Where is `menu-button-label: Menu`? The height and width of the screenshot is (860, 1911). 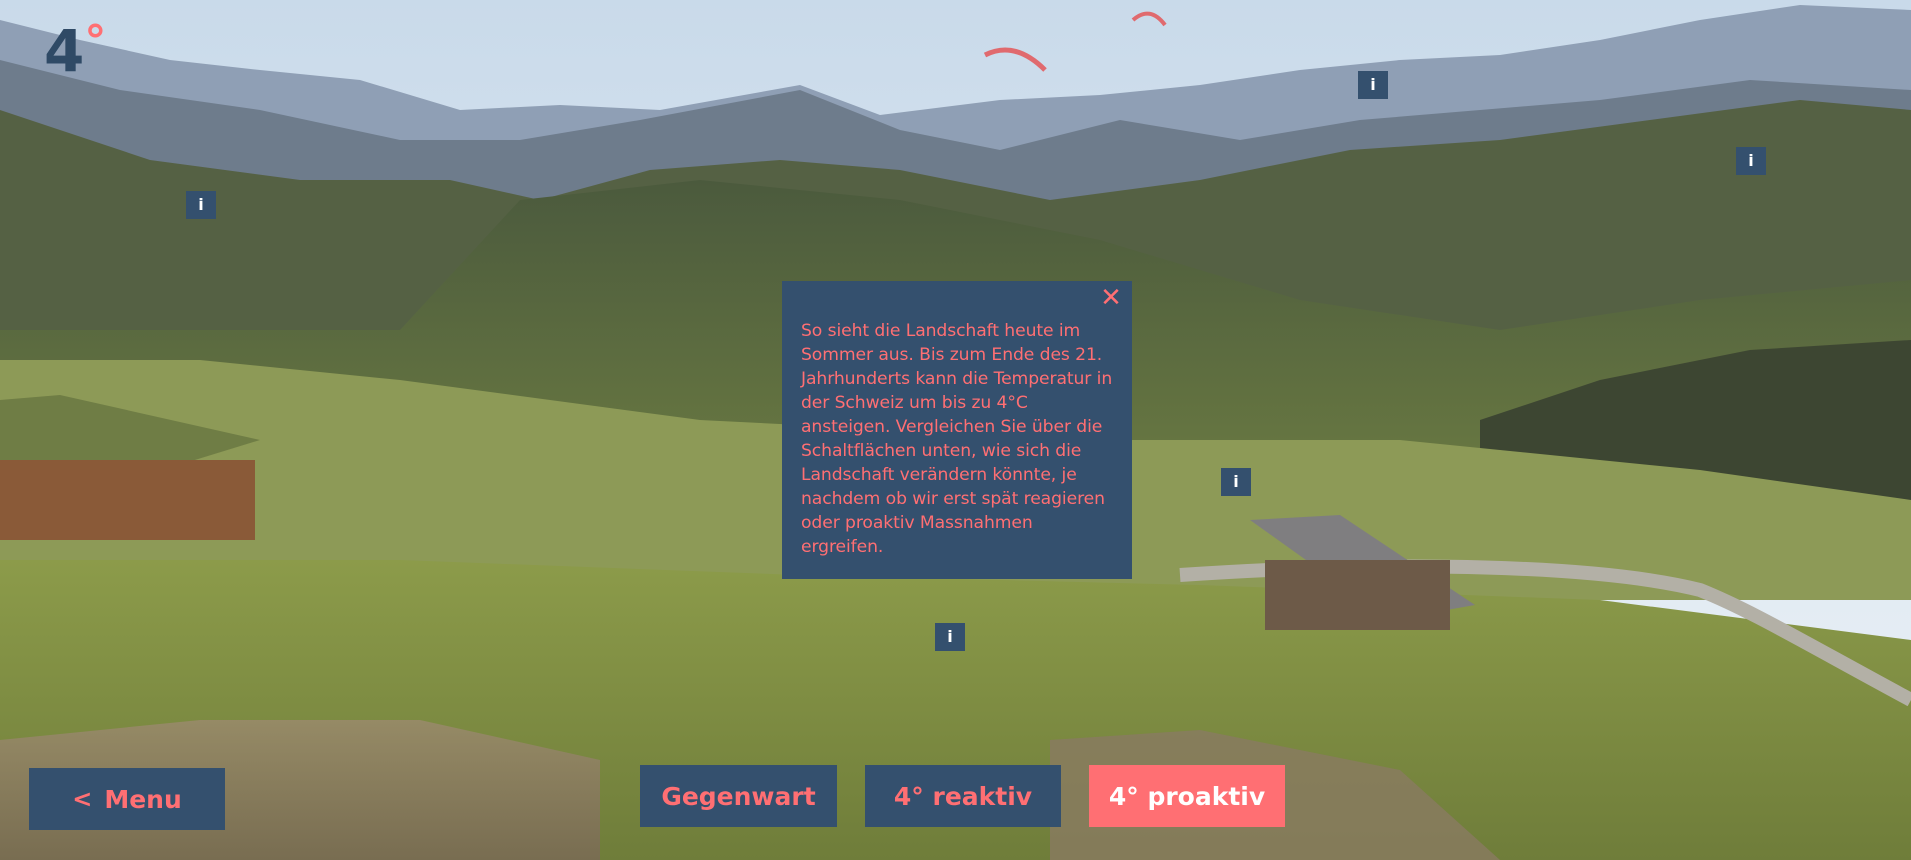 menu-button-label: Menu is located at coordinates (143, 799).